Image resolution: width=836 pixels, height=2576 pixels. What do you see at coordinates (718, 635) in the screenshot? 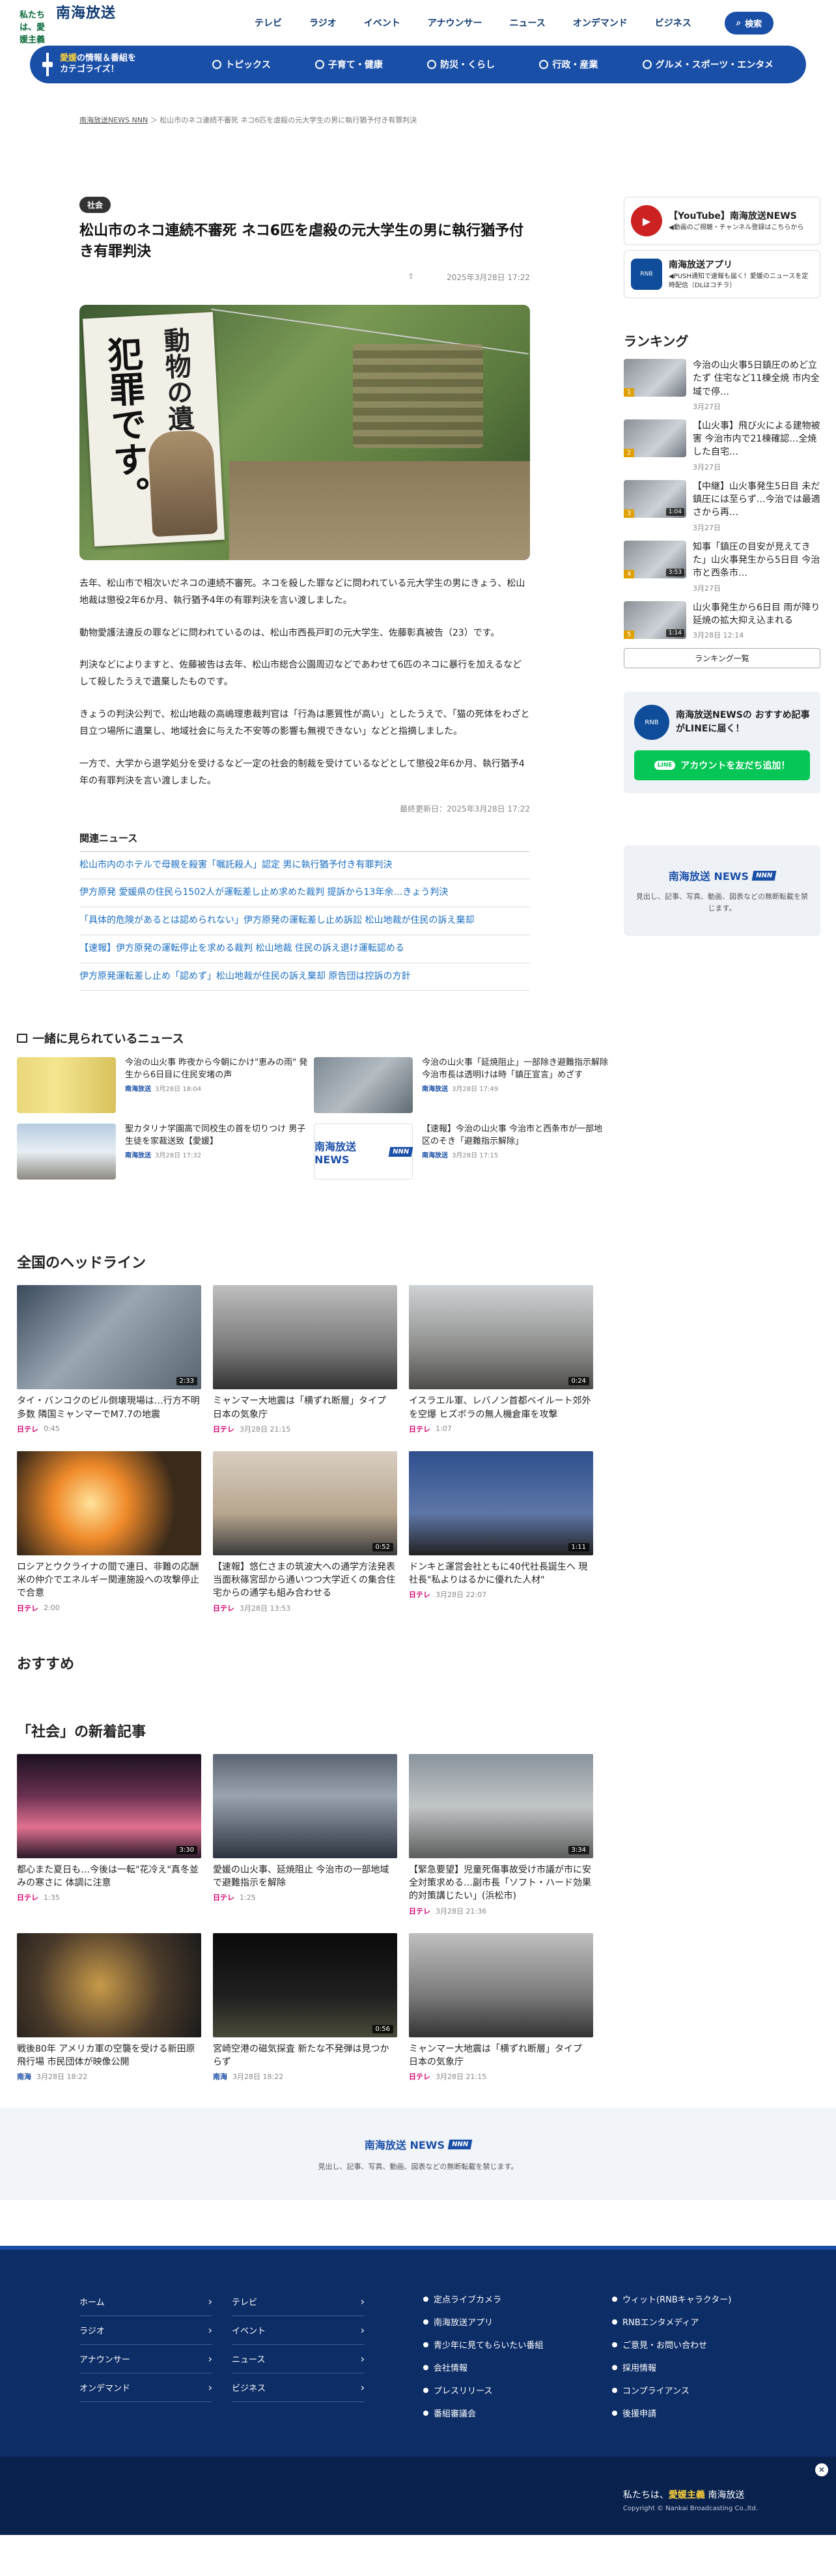
I see `ranking-date: 3月28日 12:14` at bounding box center [718, 635].